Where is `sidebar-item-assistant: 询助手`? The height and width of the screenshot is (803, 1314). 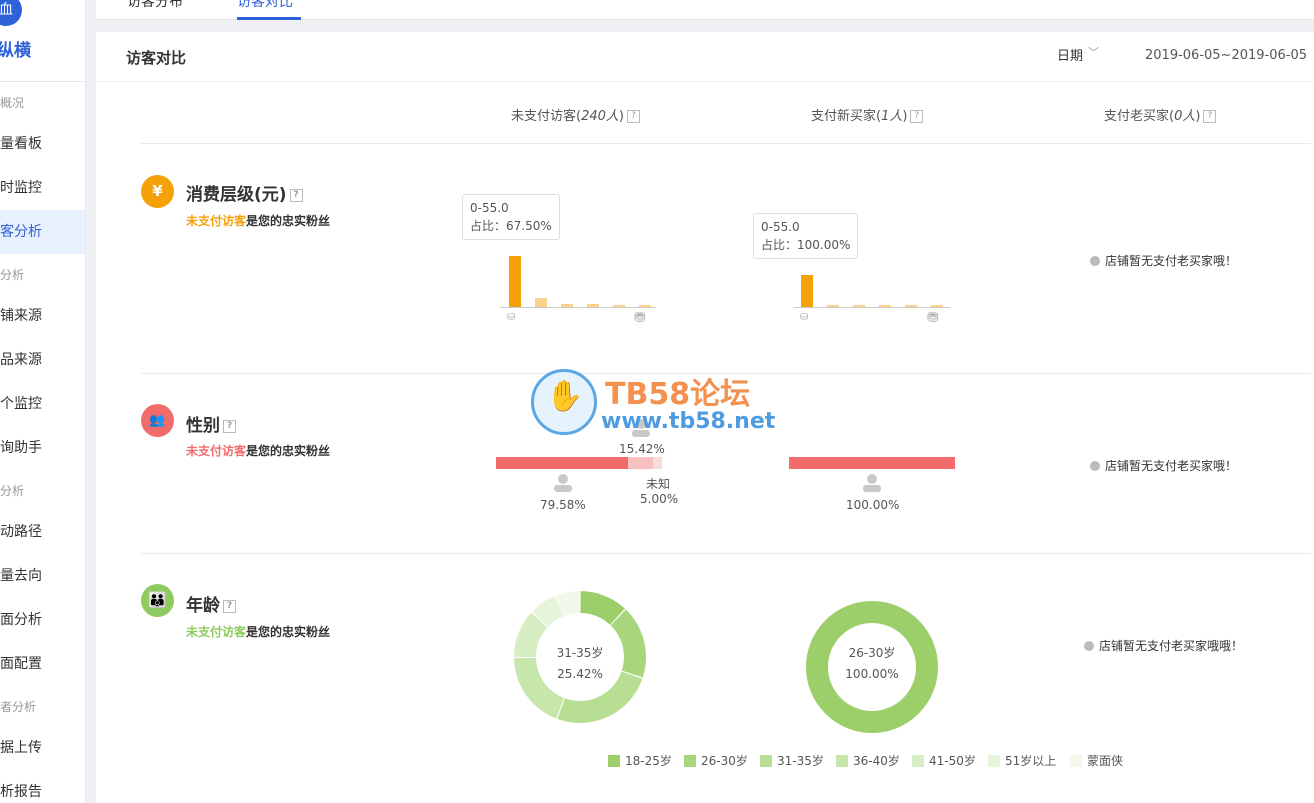 sidebar-item-assistant: 询助手 is located at coordinates (42, 448).